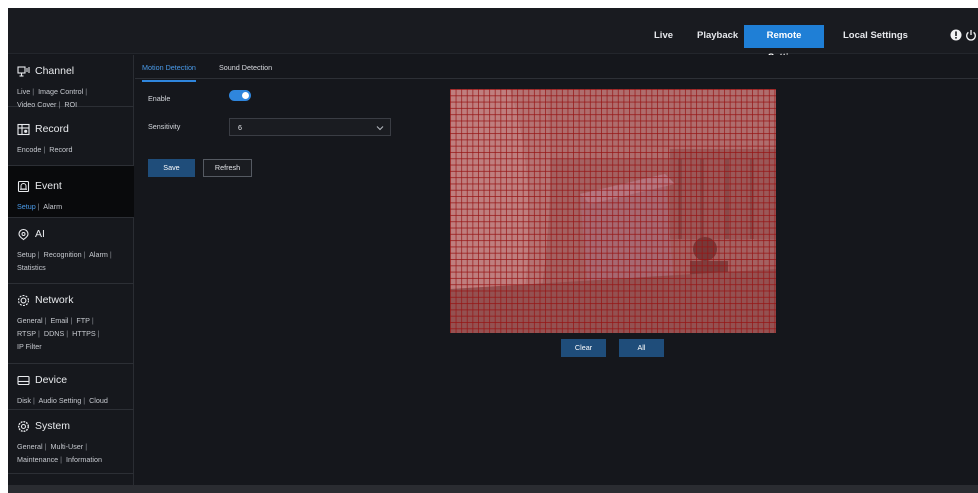  Describe the element at coordinates (493, 489) in the screenshot. I see `bottom-bar` at that location.